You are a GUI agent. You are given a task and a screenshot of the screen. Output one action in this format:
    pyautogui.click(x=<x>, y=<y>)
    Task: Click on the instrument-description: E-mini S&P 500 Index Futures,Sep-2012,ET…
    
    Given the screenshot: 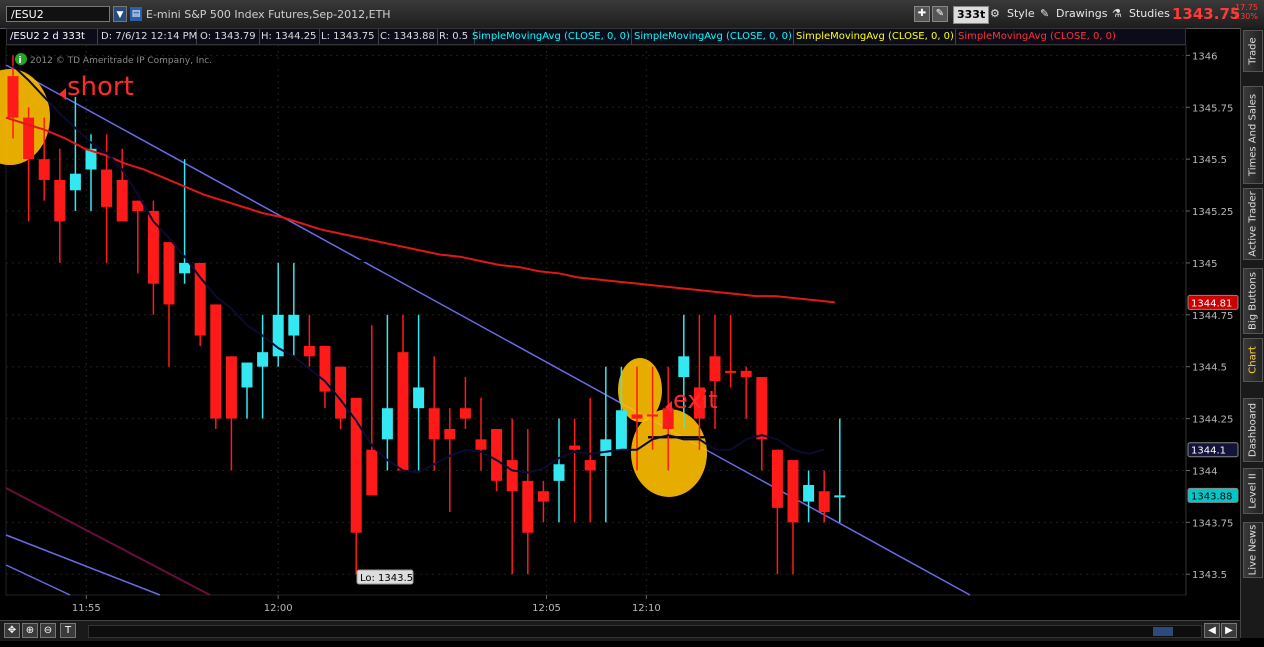 What is the action you would take?
    pyautogui.click(x=268, y=14)
    